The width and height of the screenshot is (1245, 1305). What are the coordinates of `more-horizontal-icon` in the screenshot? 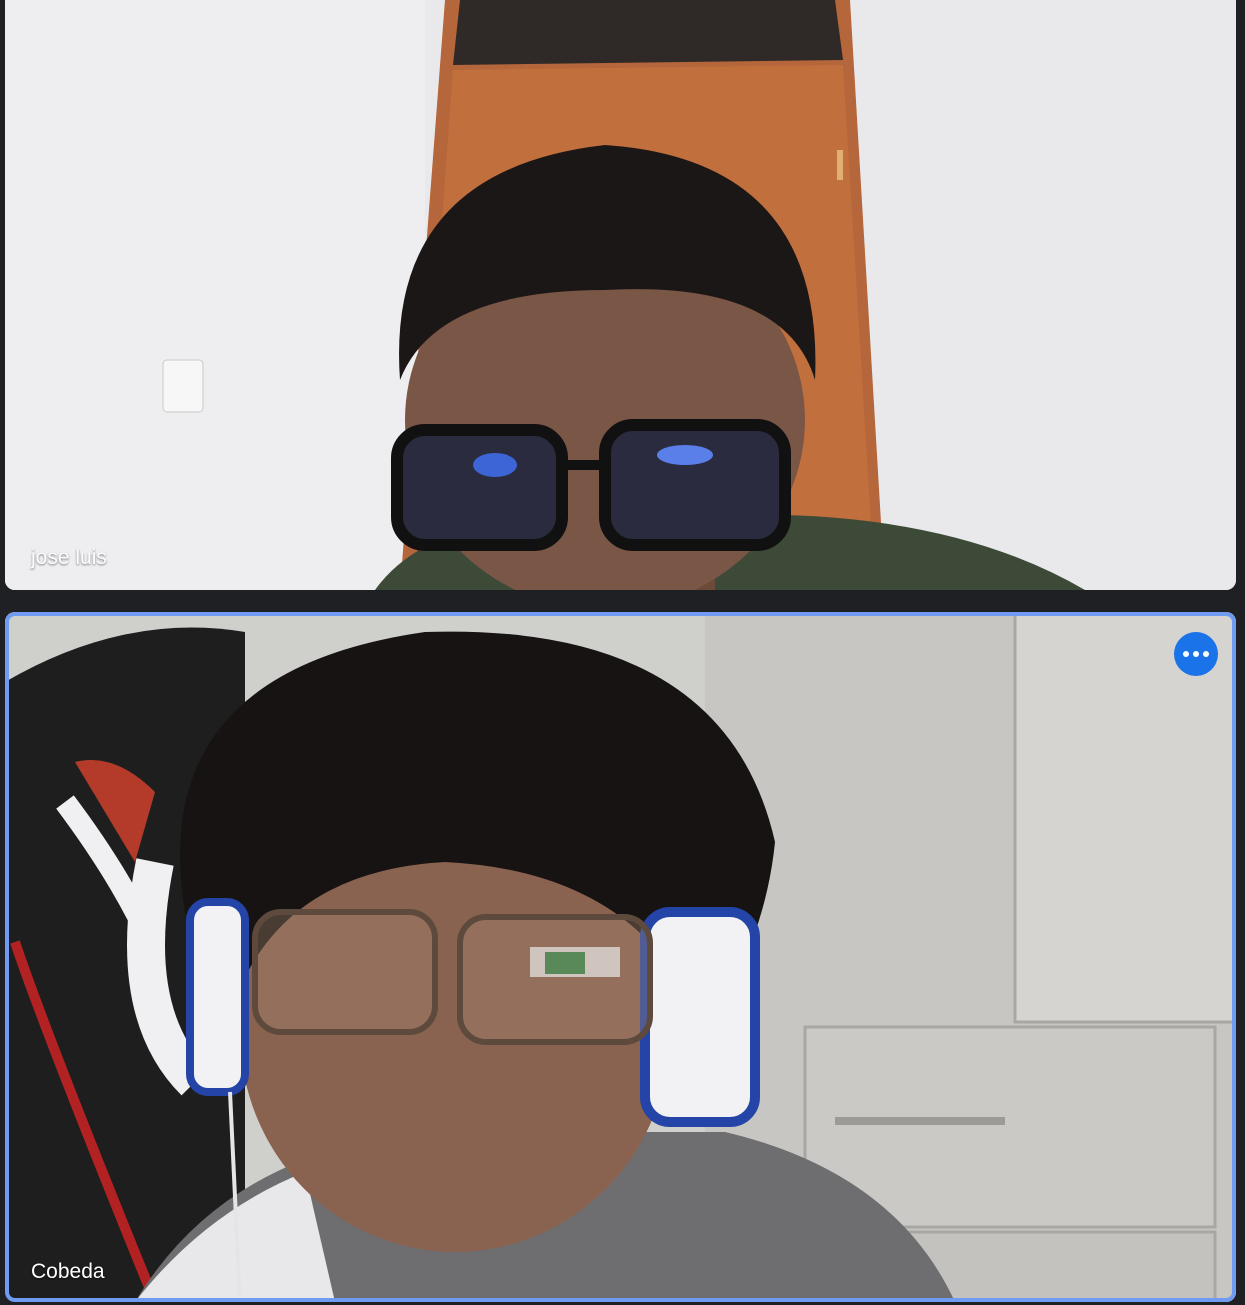 It's located at (1196, 654).